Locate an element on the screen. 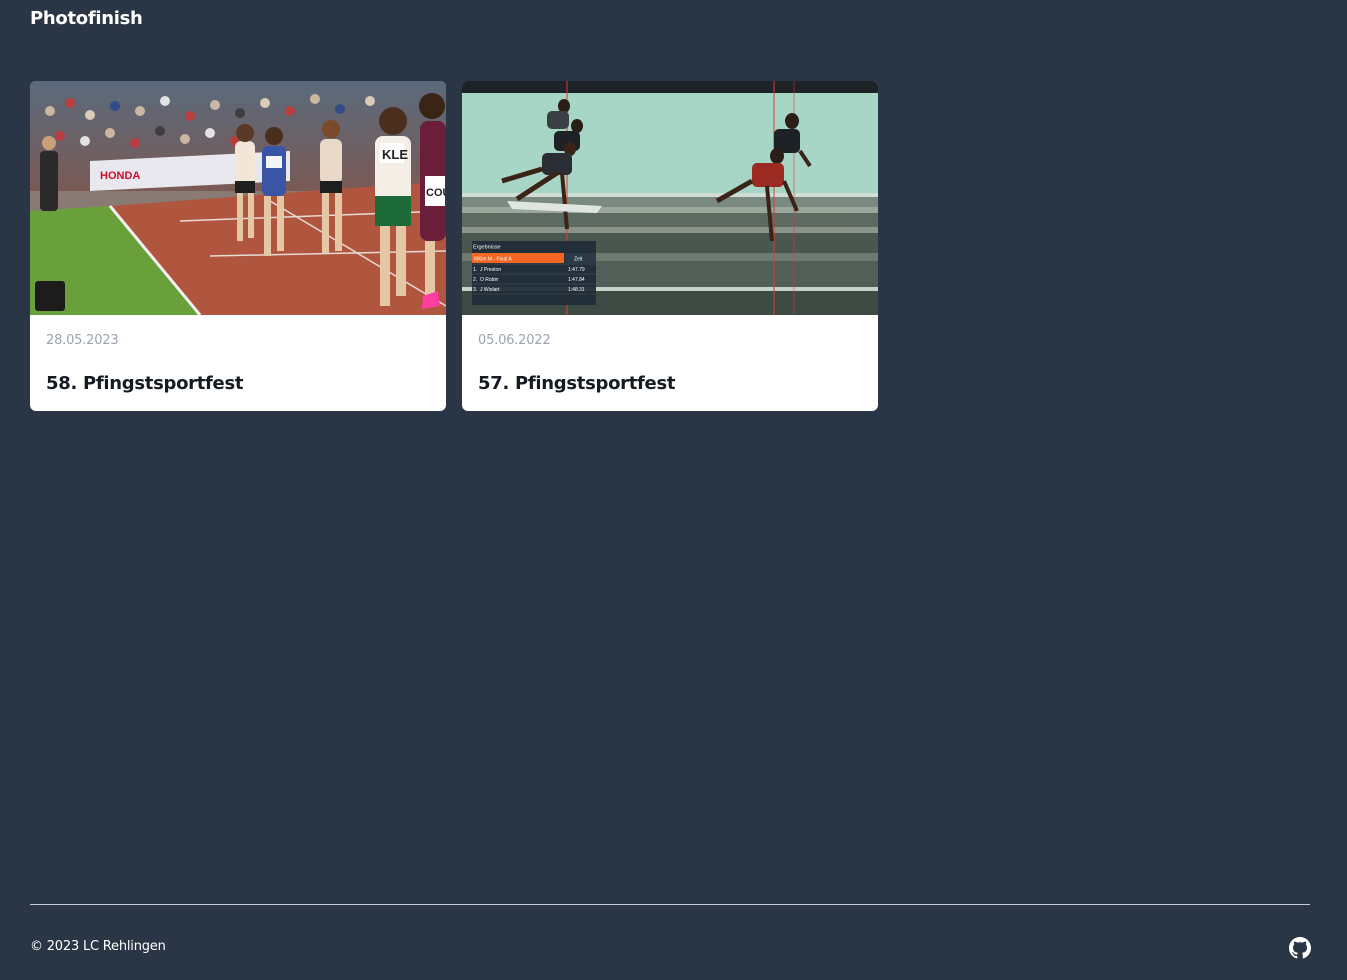 This screenshot has height=980, width=1347. results-heading: Ergebnisse is located at coordinates (487, 248).